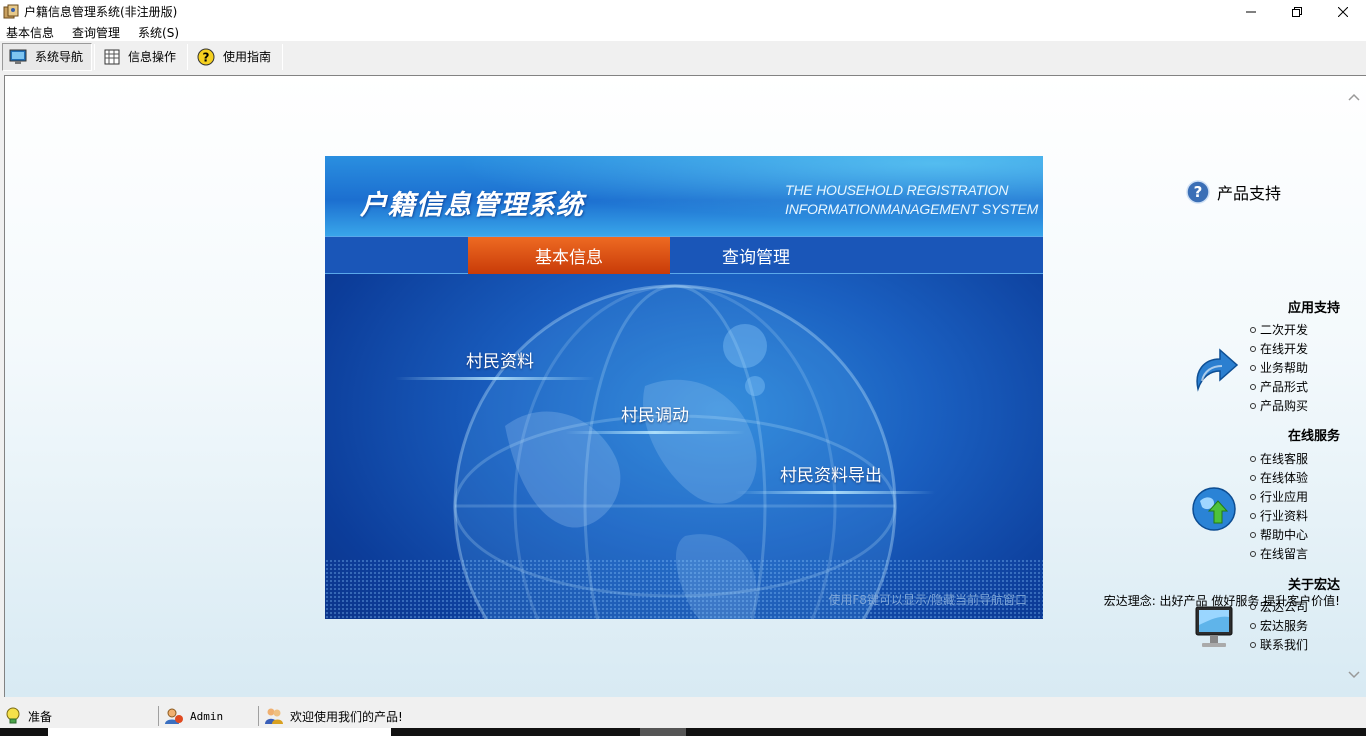  I want to click on menu-query: 查询管理, so click(97, 32).